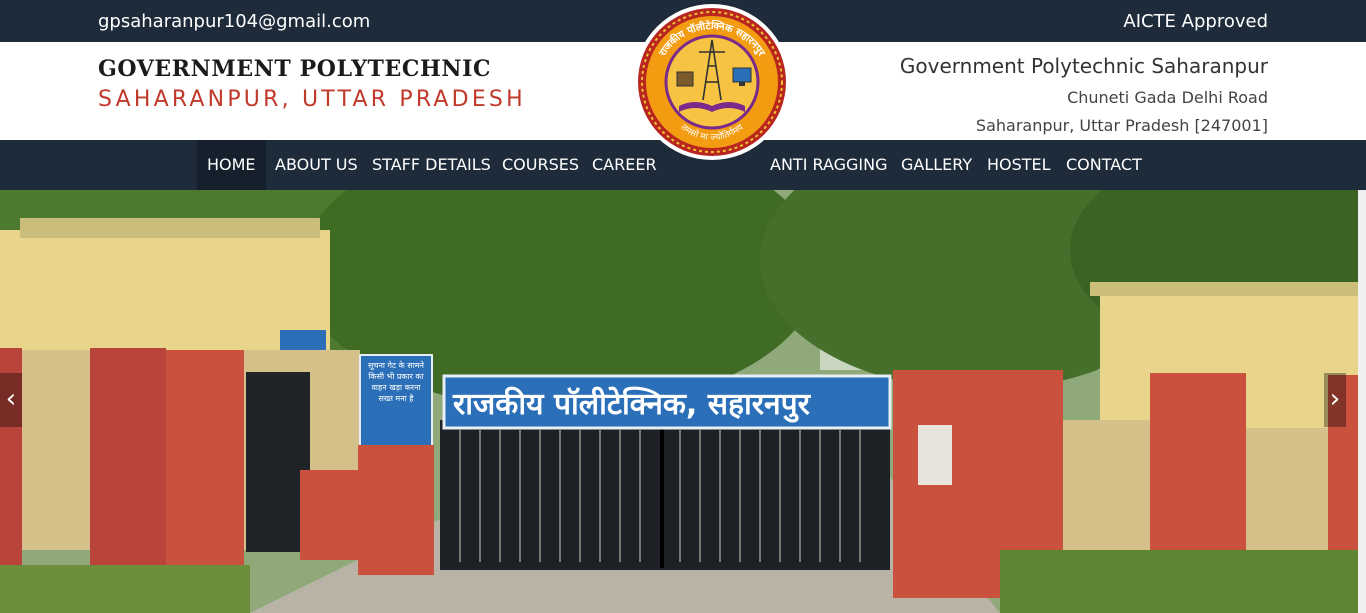 Image resolution: width=1366 pixels, height=613 pixels. What do you see at coordinates (431, 165) in the screenshot?
I see `nav-staff-details: STAFF DETAILS` at bounding box center [431, 165].